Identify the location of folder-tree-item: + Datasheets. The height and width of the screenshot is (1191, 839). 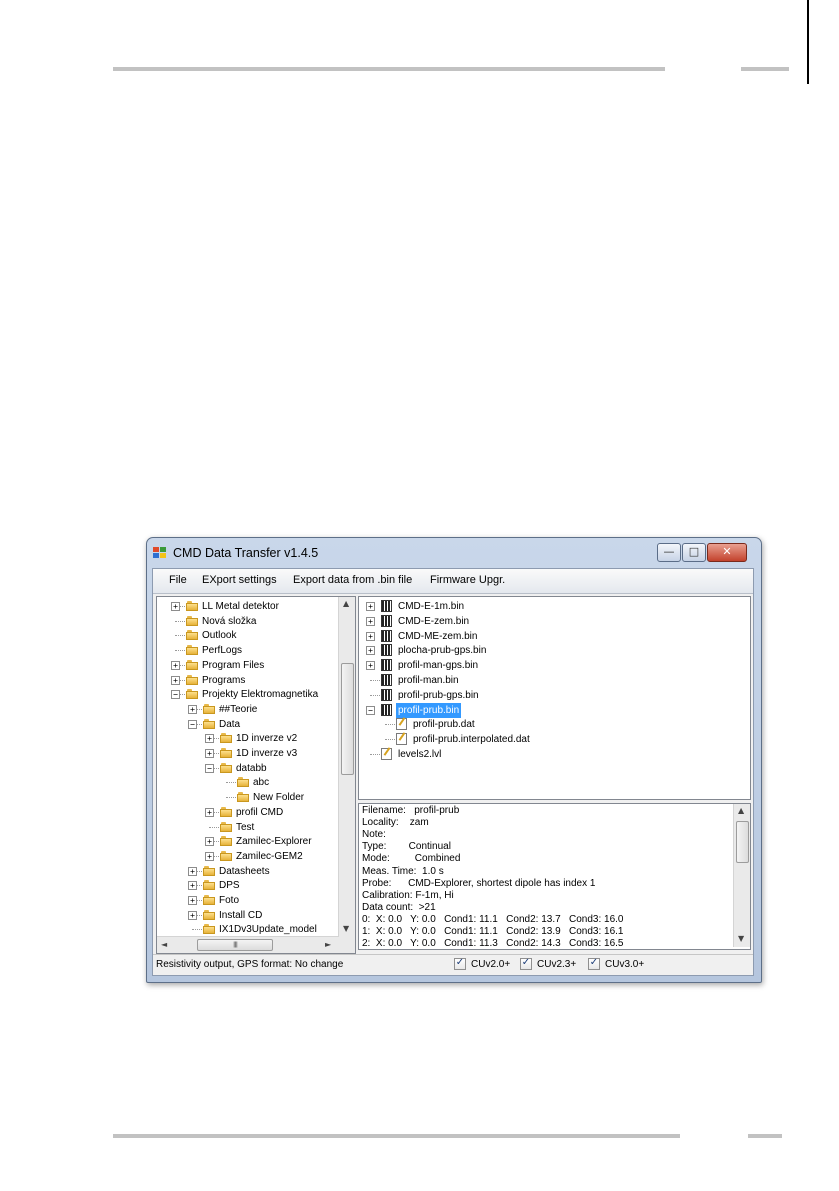
(248, 871).